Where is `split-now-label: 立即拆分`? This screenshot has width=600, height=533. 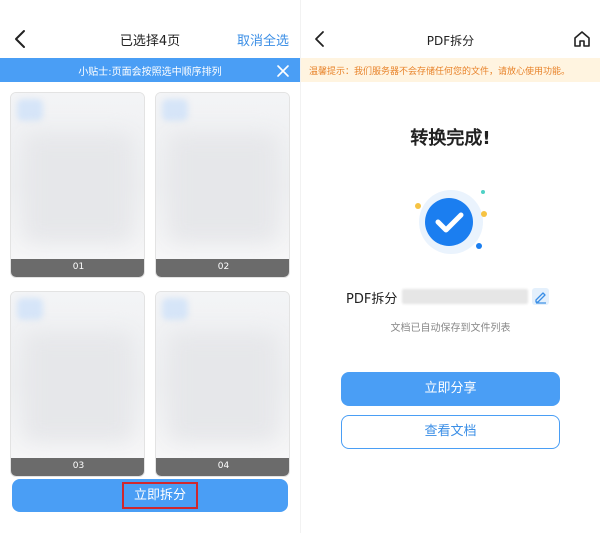
split-now-label: 立即拆分 is located at coordinates (160, 495).